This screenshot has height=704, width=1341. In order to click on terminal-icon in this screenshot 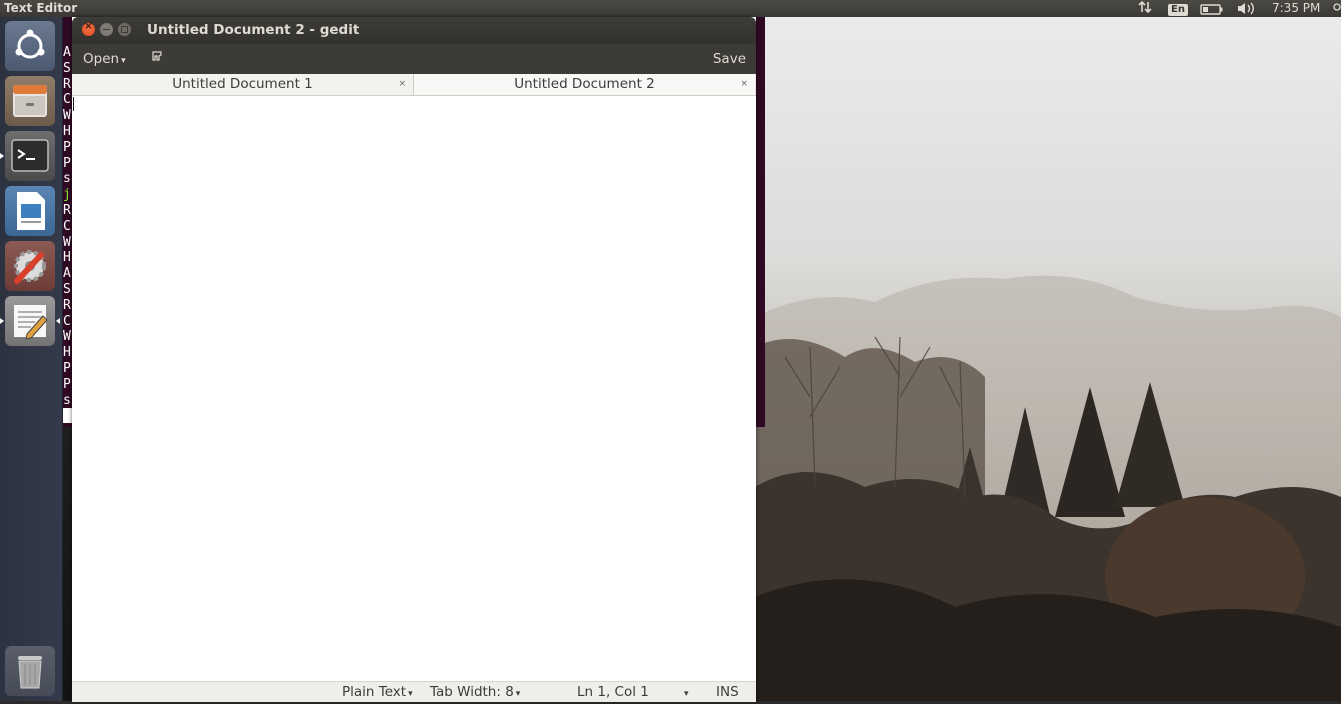, I will do `click(30, 155)`.